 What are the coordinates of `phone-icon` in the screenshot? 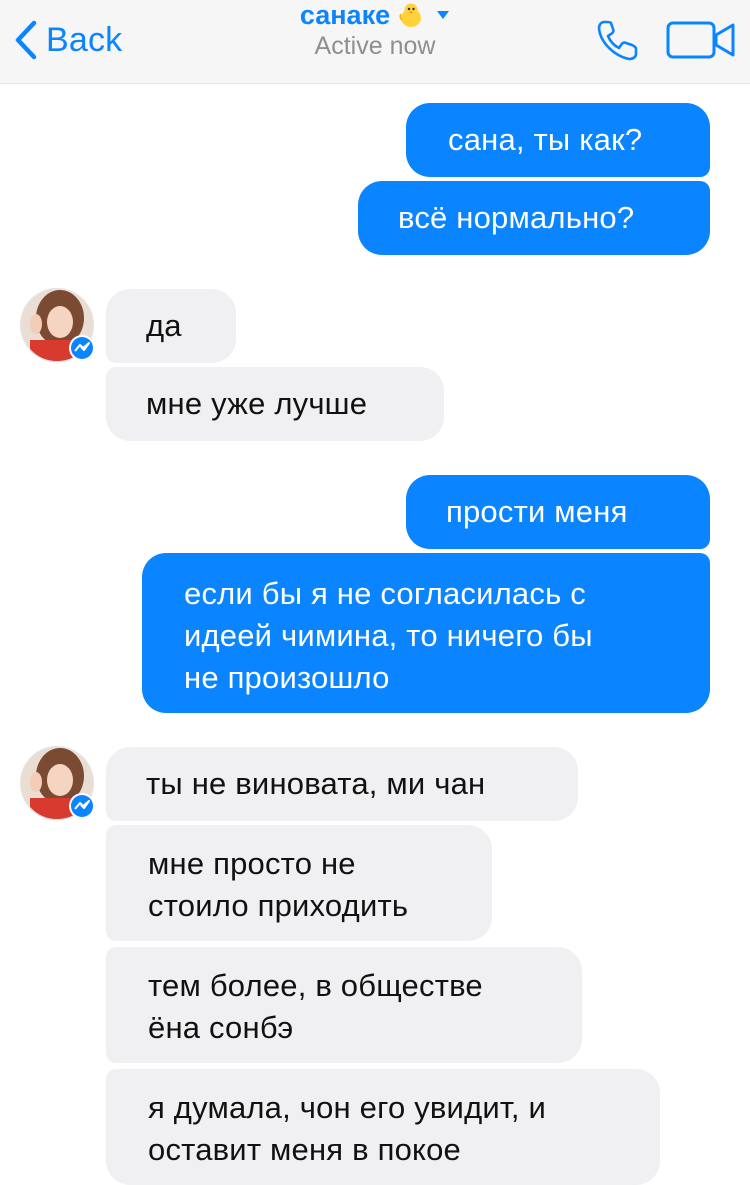 It's located at (617, 40).